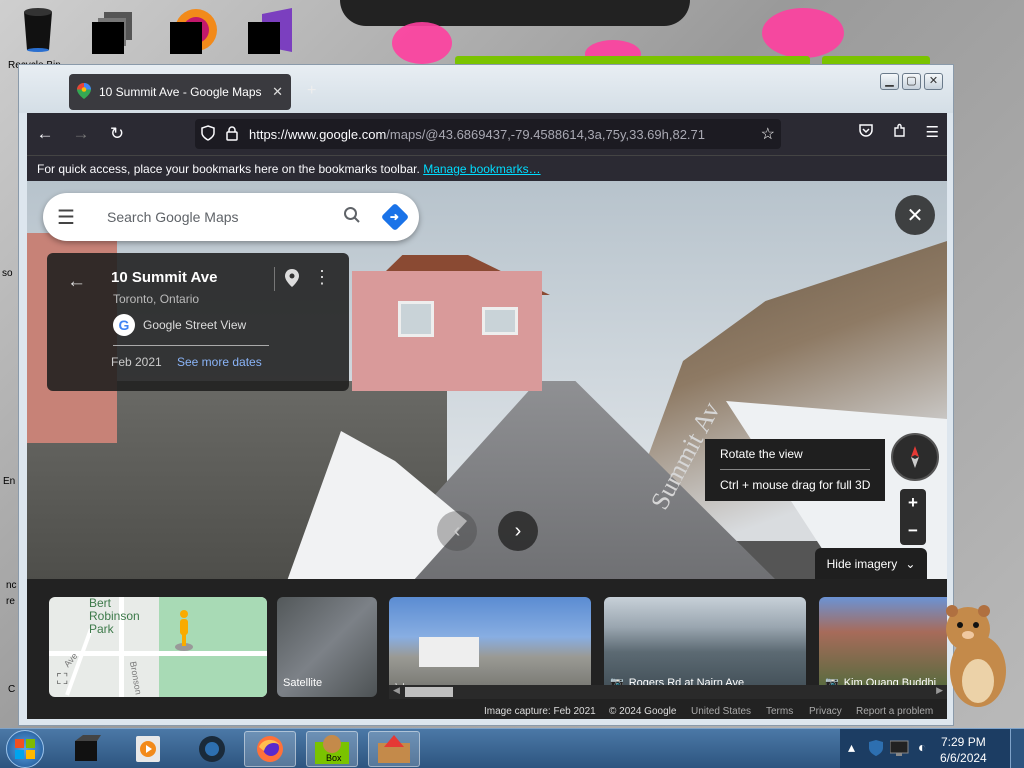 The image size is (1024, 768). What do you see at coordinates (124, 325) in the screenshot?
I see `google-logo-icon: G` at bounding box center [124, 325].